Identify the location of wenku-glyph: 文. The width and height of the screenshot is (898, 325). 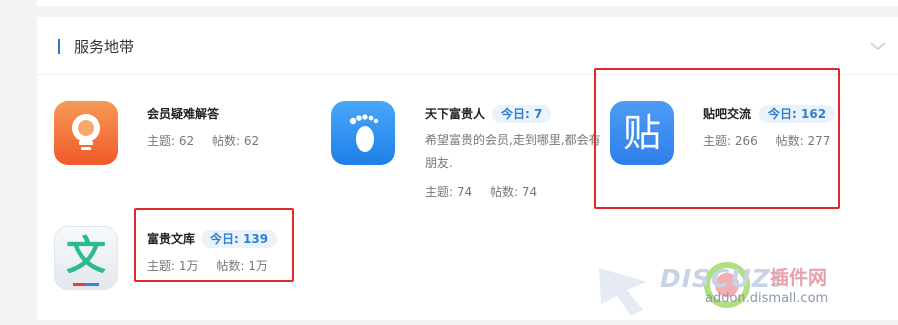
(86, 256).